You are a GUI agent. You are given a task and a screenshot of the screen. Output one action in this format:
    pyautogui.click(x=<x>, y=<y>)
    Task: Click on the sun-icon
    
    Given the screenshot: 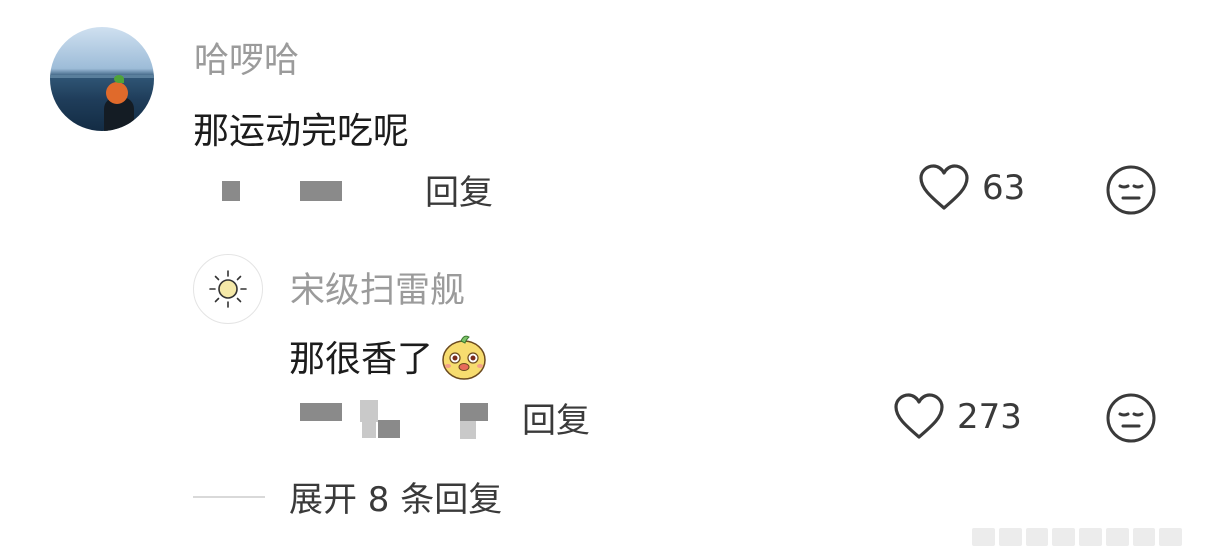 What is the action you would take?
    pyautogui.click(x=228, y=289)
    